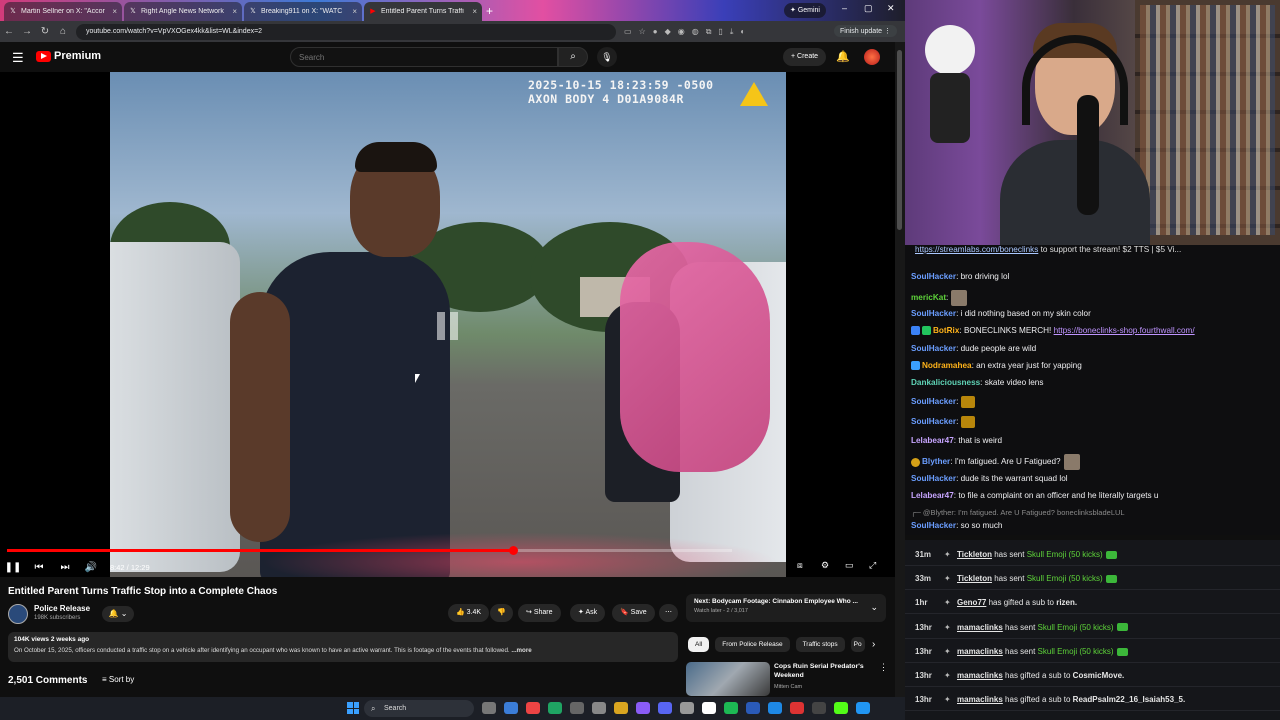 The width and height of the screenshot is (1280, 720). Describe the element at coordinates (555, 708) in the screenshot. I see `chrome-beta-icon` at that location.